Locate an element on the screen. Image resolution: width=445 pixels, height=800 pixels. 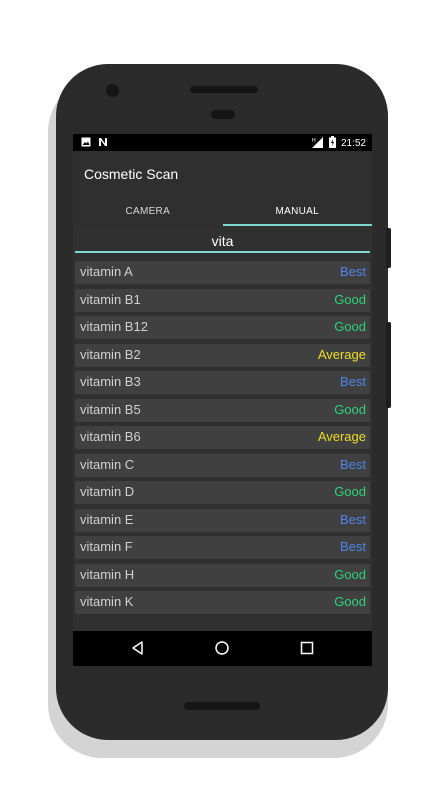
ingredient-name: vitamin H is located at coordinates (107, 574).